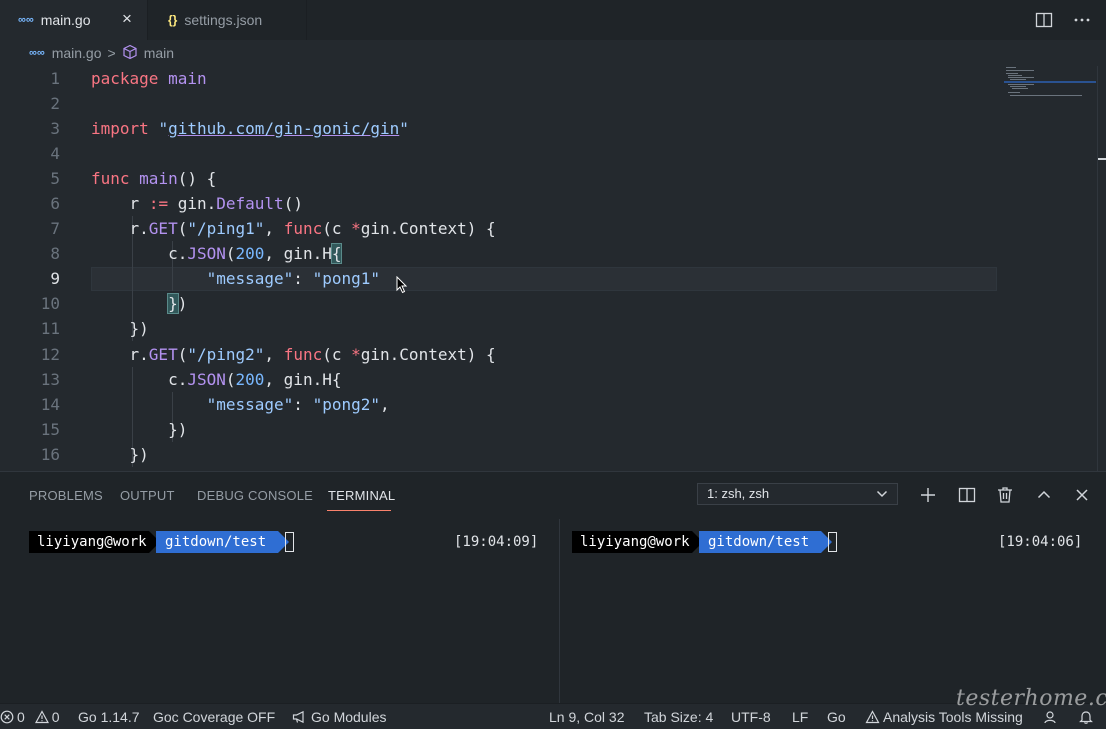 The width and height of the screenshot is (1106, 729). Describe the element at coordinates (127, 19) in the screenshot. I see `close-icon: ×` at that location.